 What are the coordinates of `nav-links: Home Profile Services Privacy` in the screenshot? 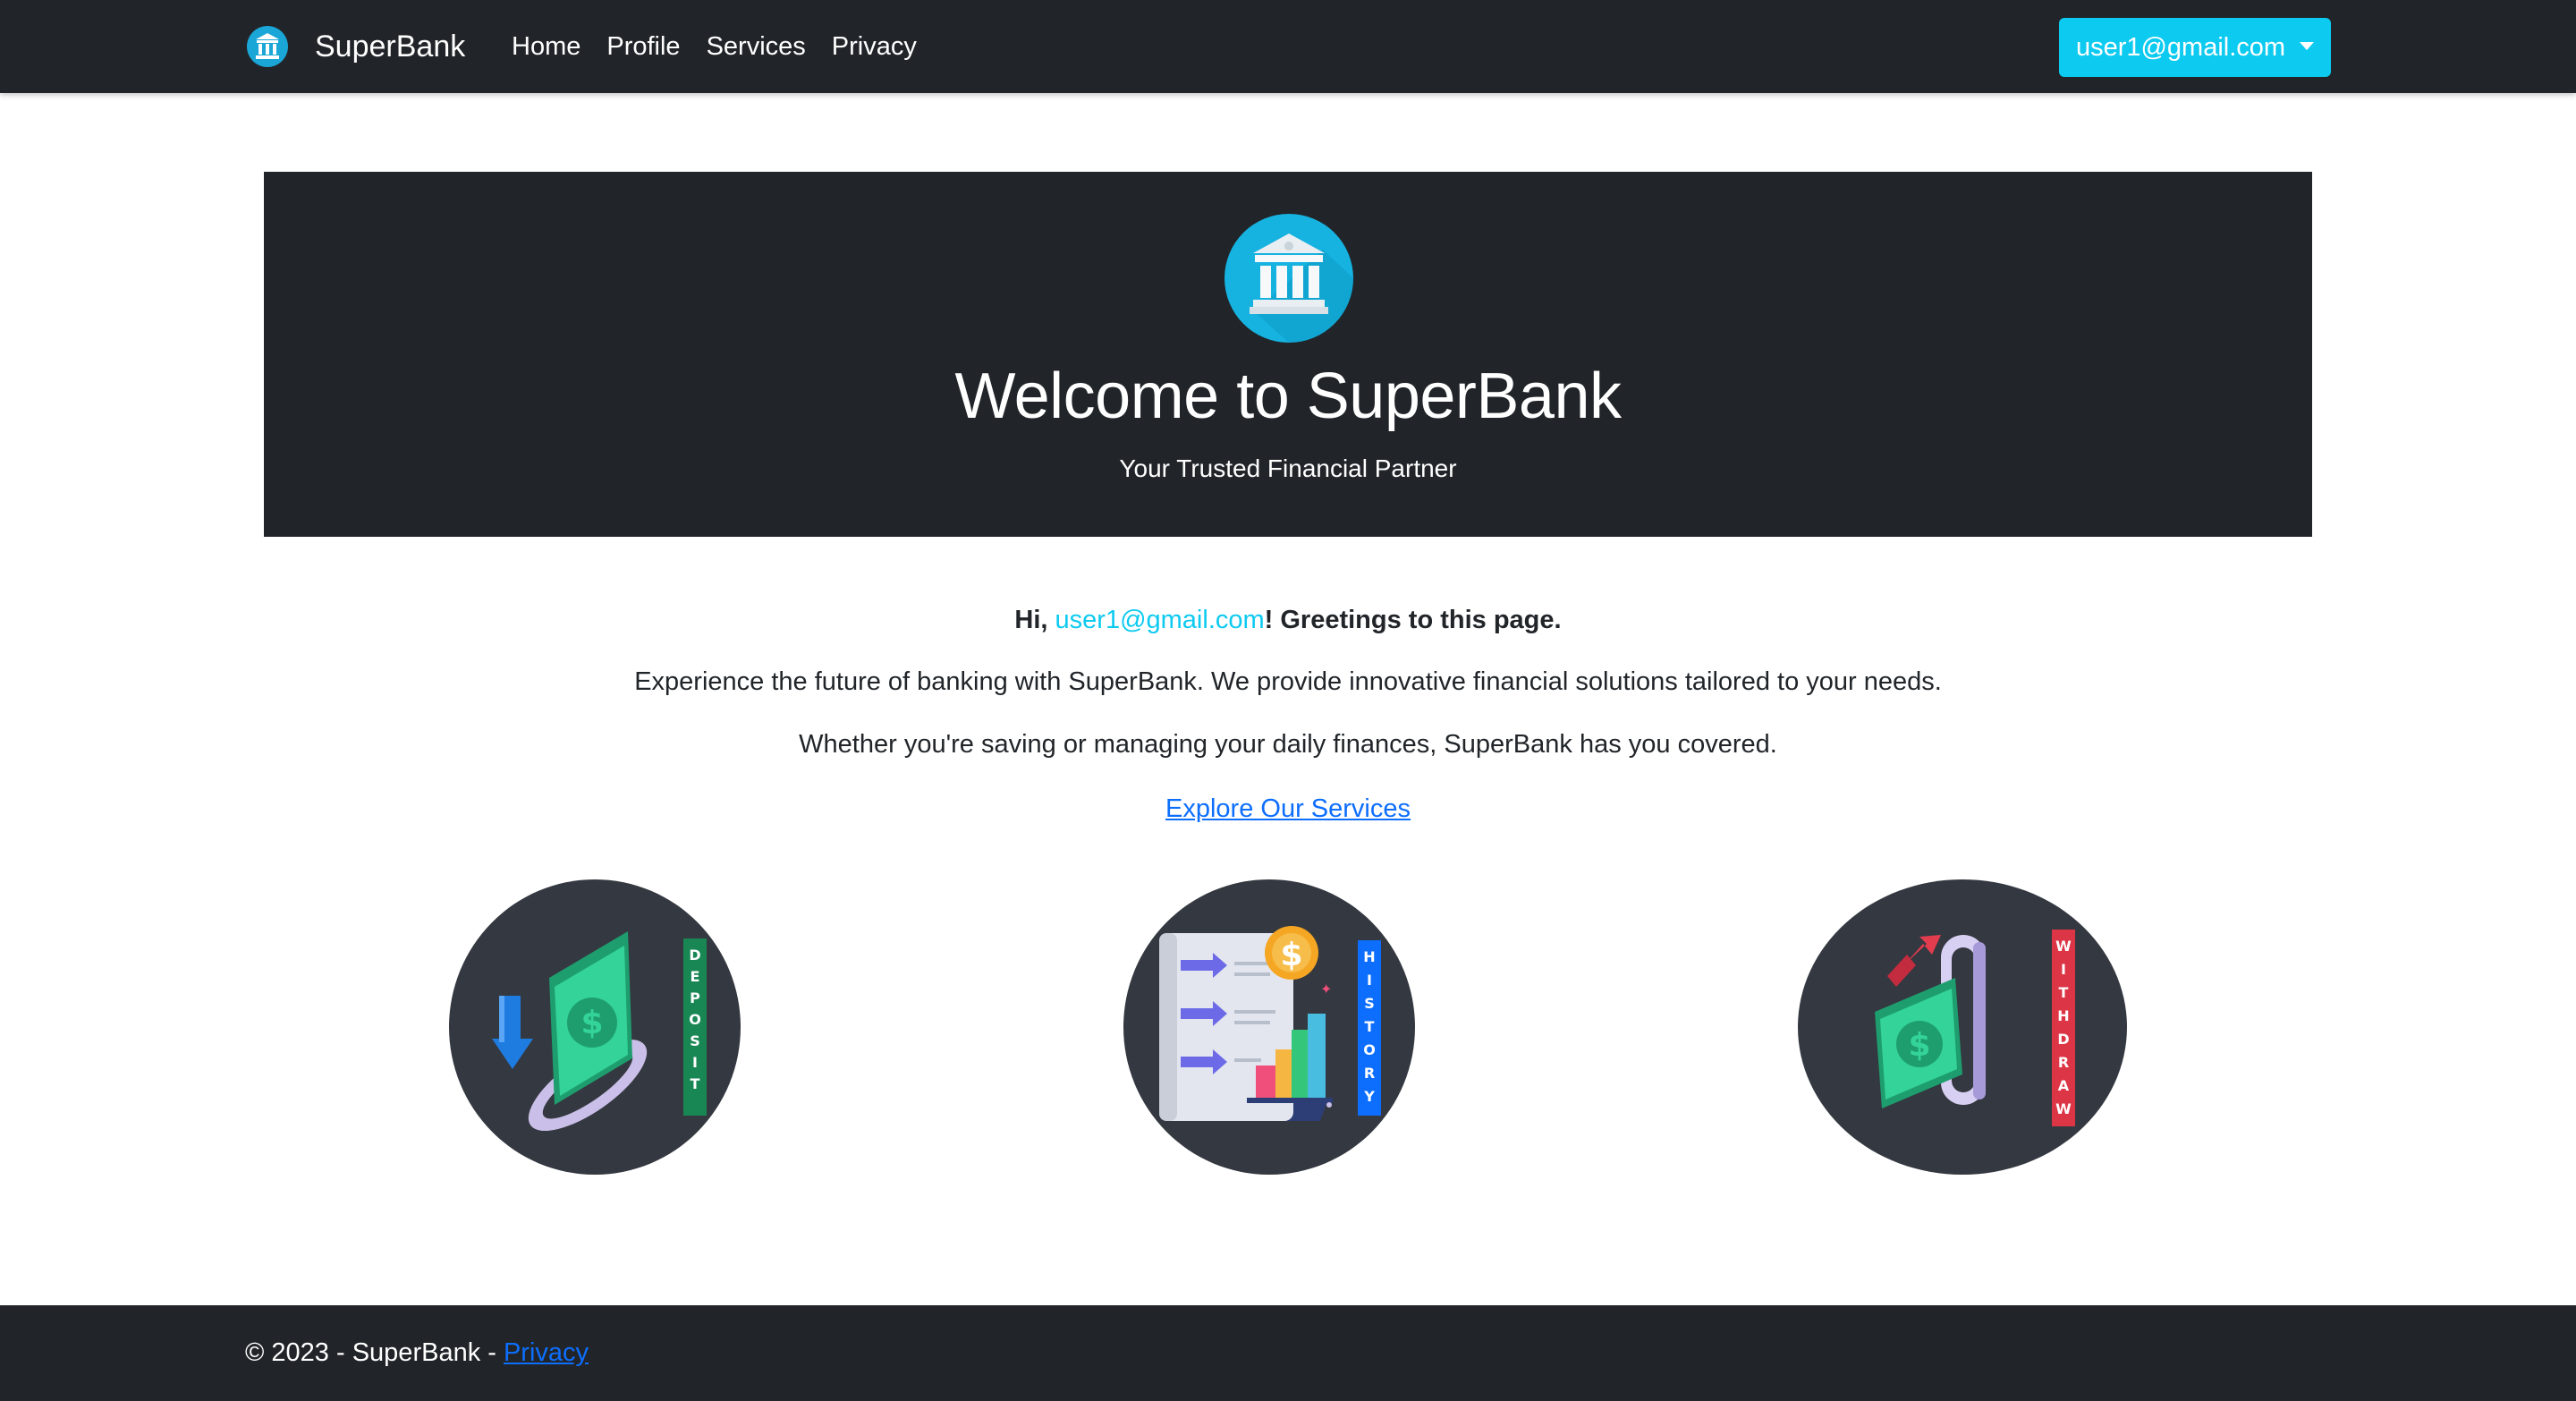 It's located at (727, 46).